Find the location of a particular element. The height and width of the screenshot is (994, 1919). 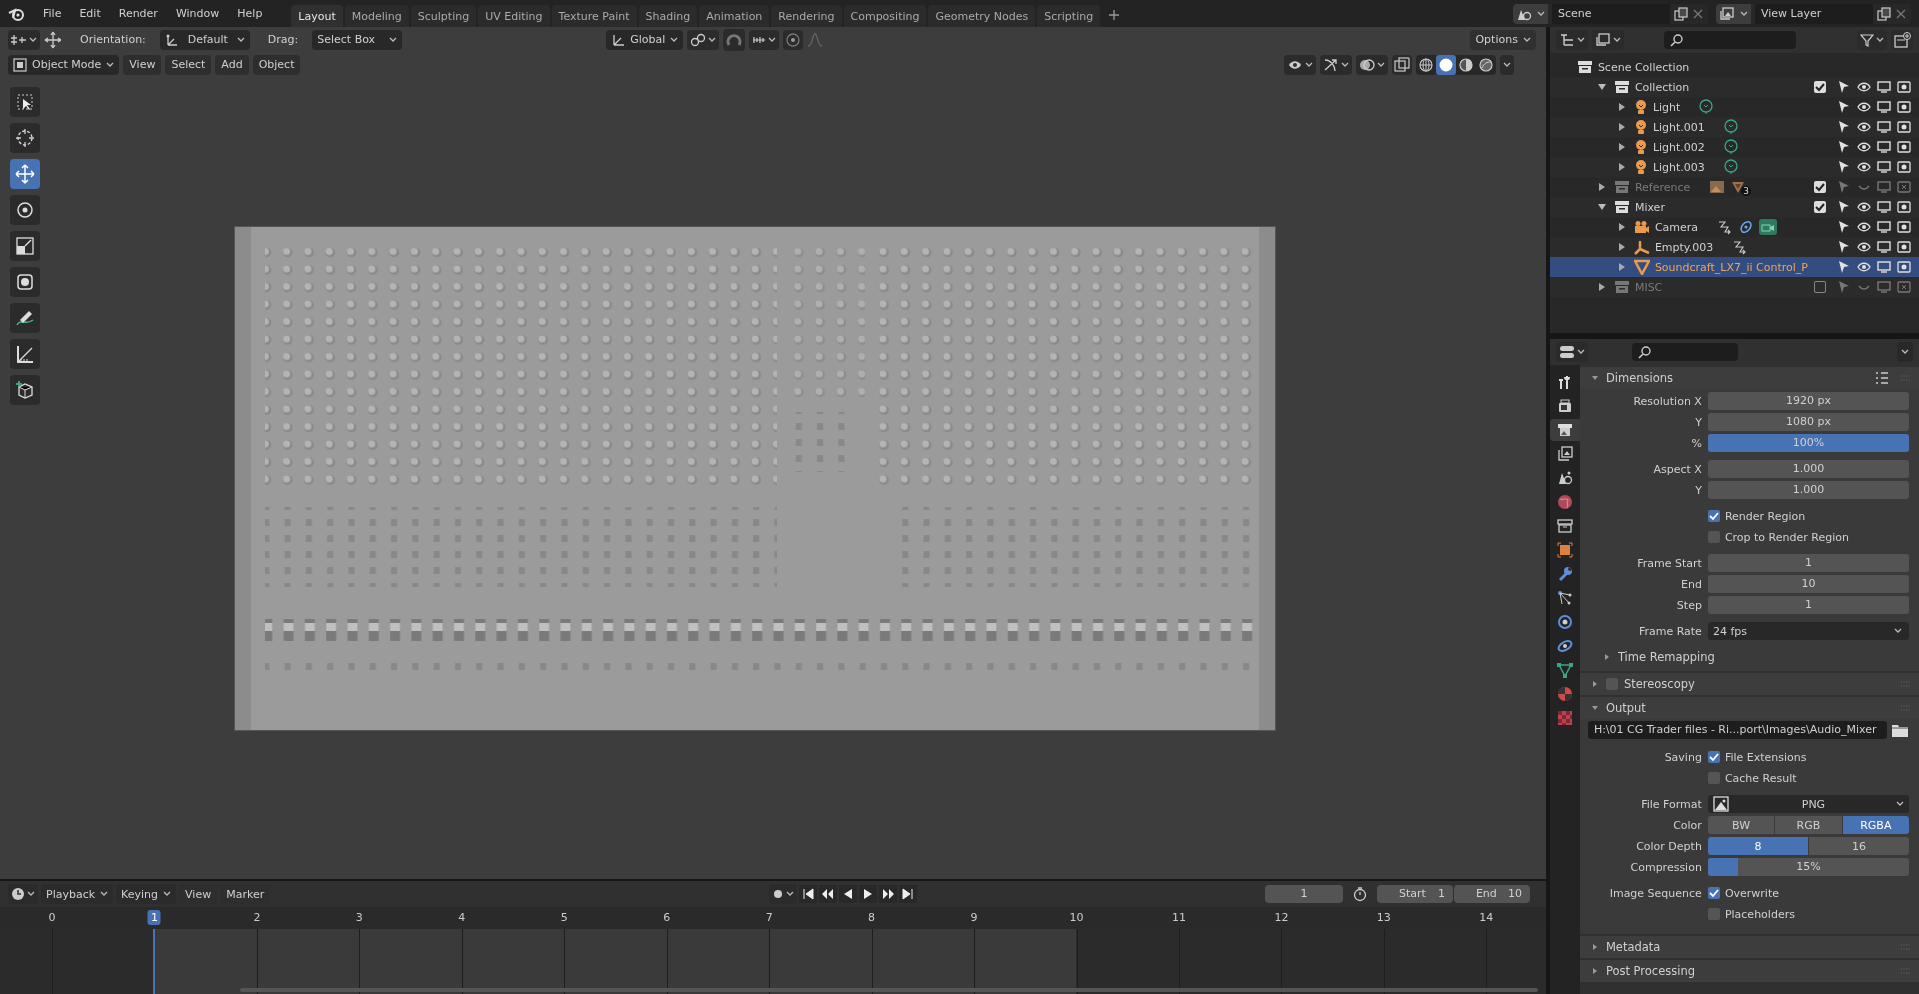

checkbox-label: Crop to Render Region is located at coordinates (1786, 537).